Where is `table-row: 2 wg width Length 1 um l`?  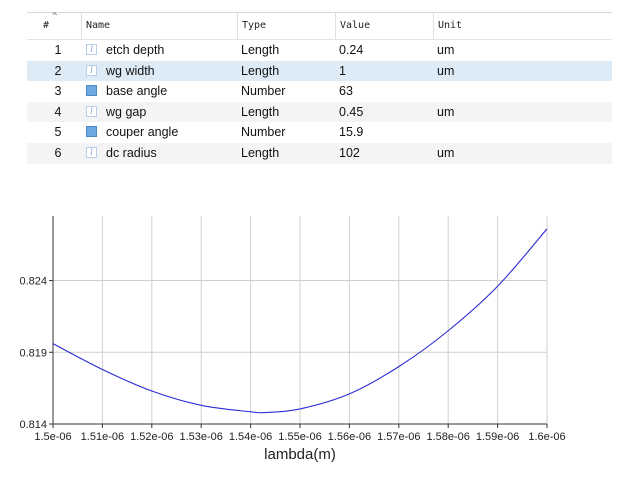 table-row: 2 wg width Length 1 um l is located at coordinates (319, 71).